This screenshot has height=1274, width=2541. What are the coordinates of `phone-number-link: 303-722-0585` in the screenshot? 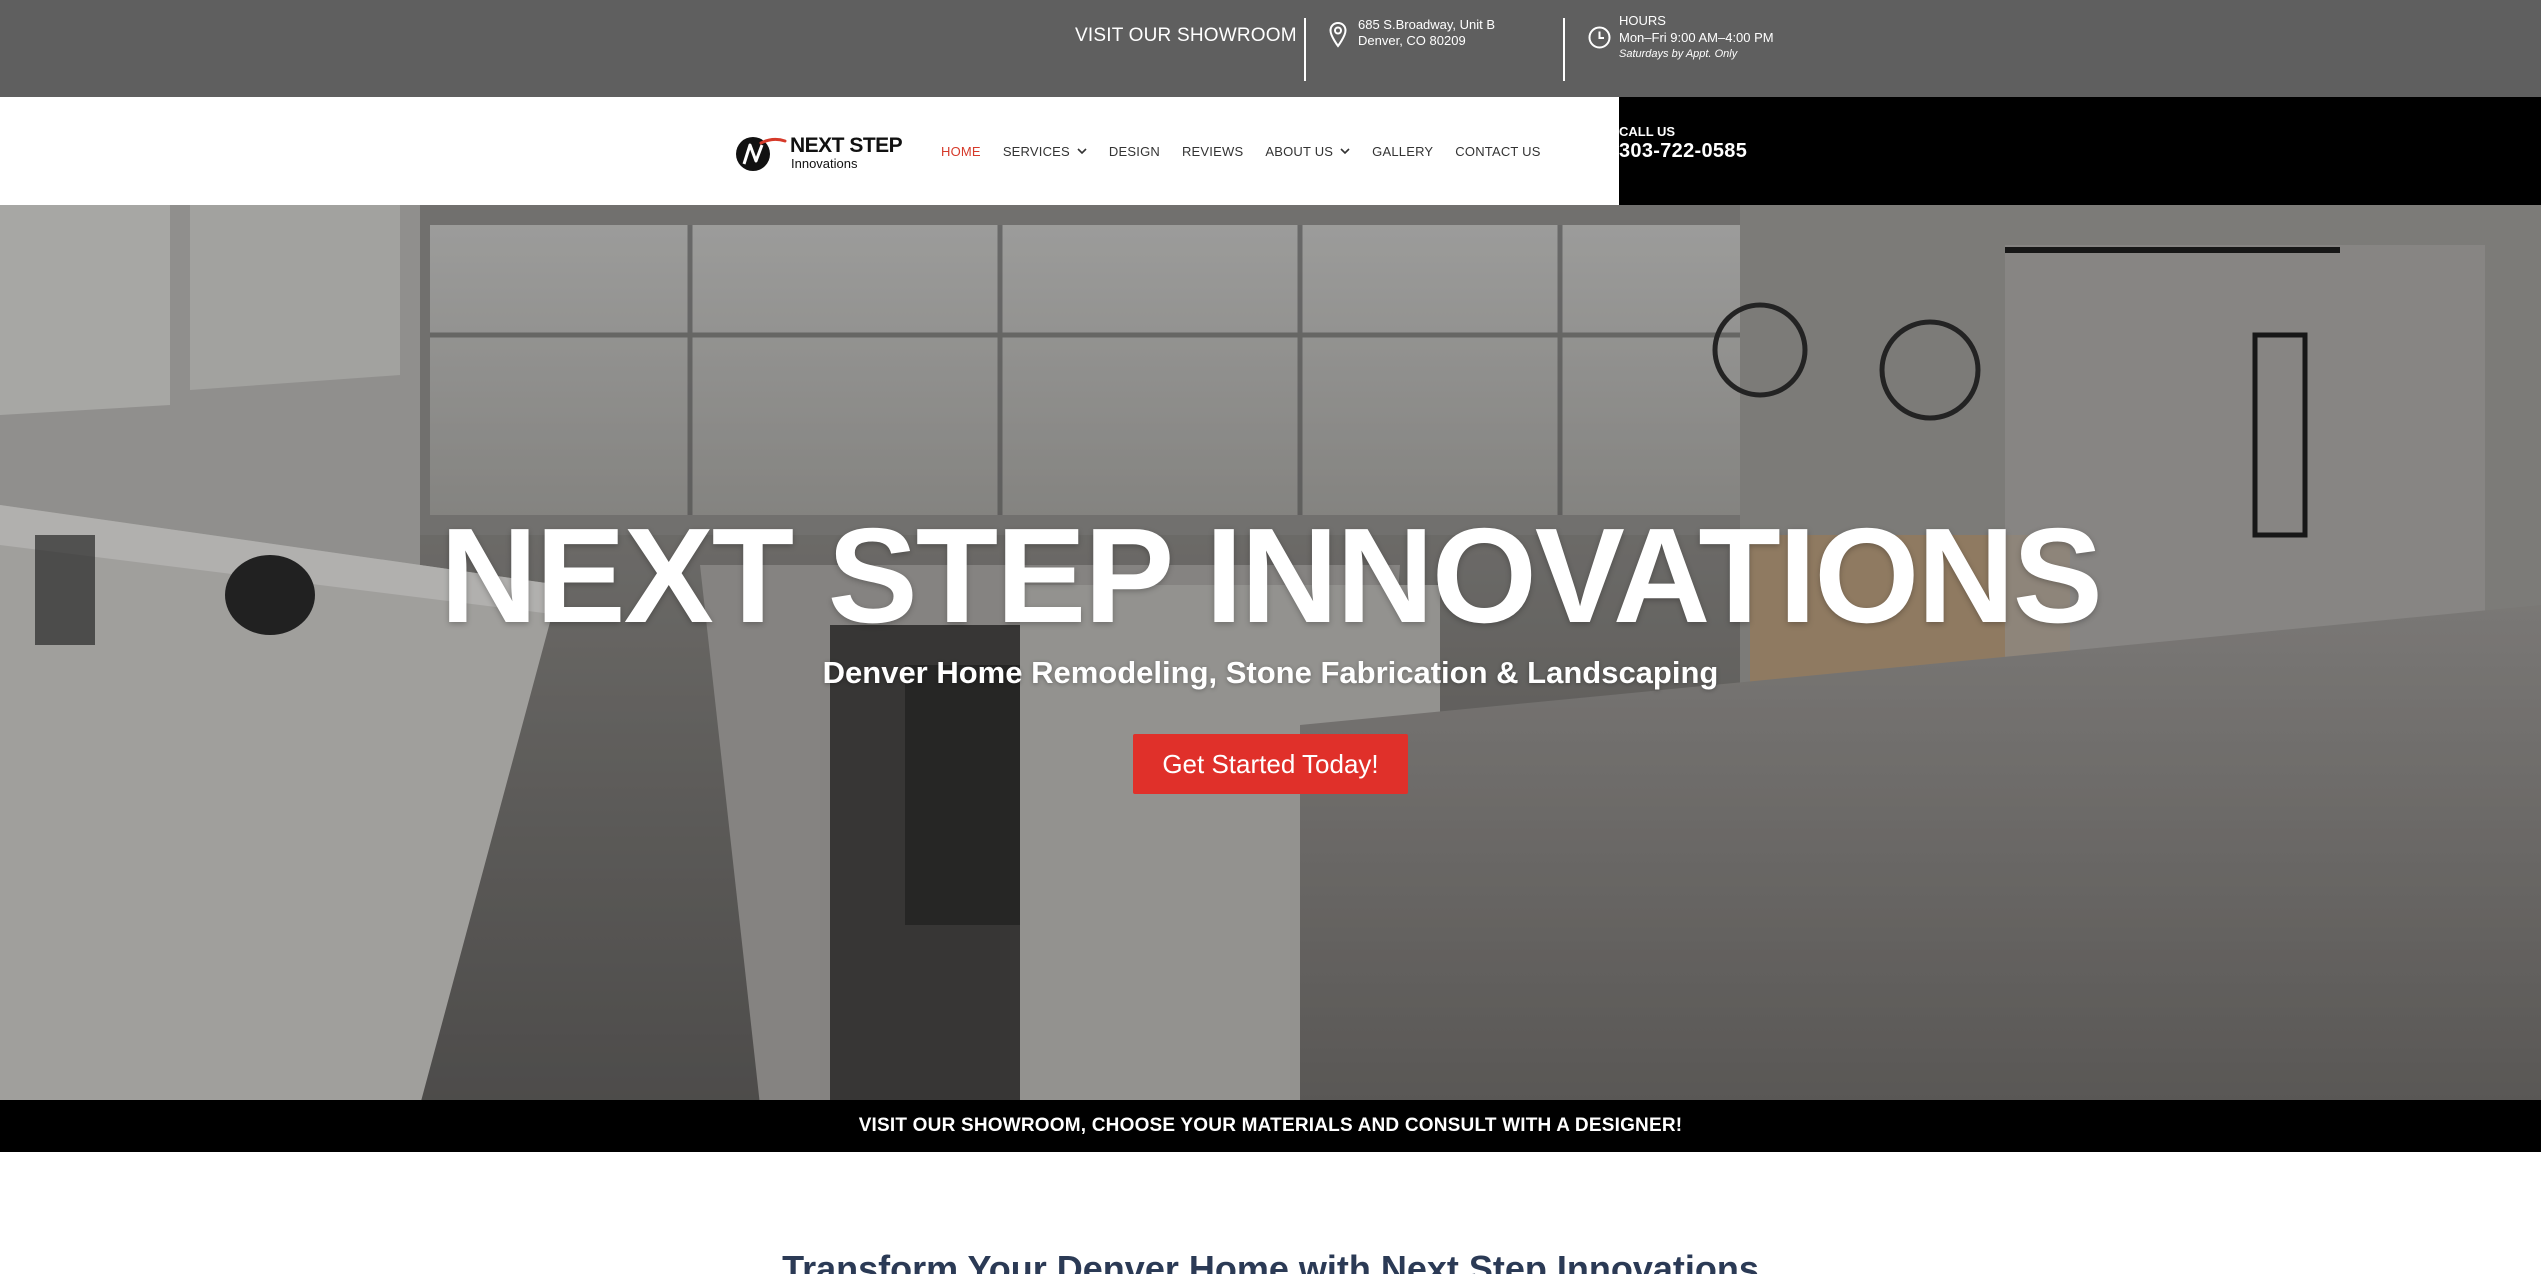 It's located at (1683, 151).